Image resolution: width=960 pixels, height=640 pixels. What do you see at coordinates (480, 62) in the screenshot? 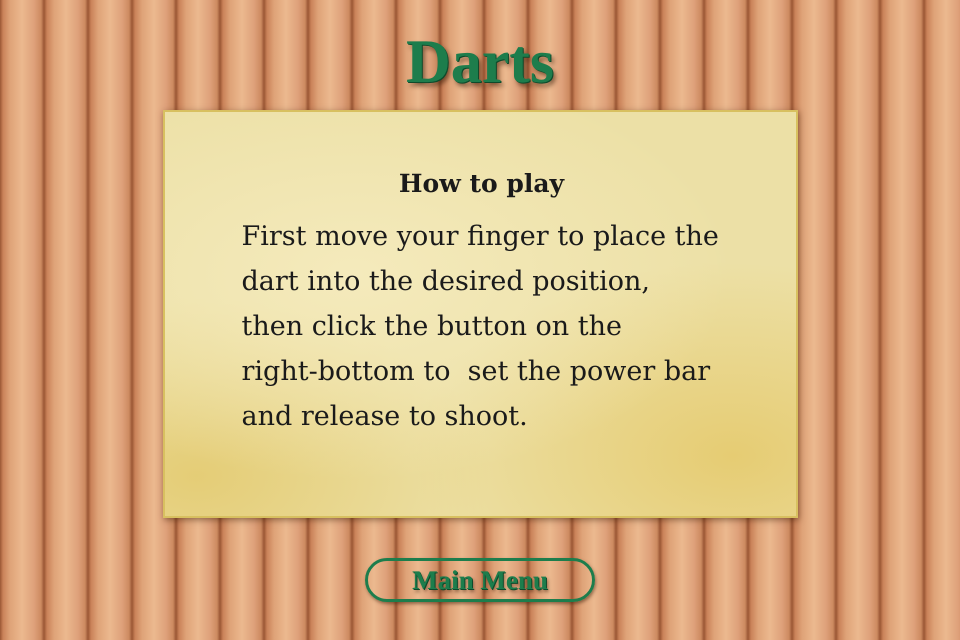
I see `game-title: Darts` at bounding box center [480, 62].